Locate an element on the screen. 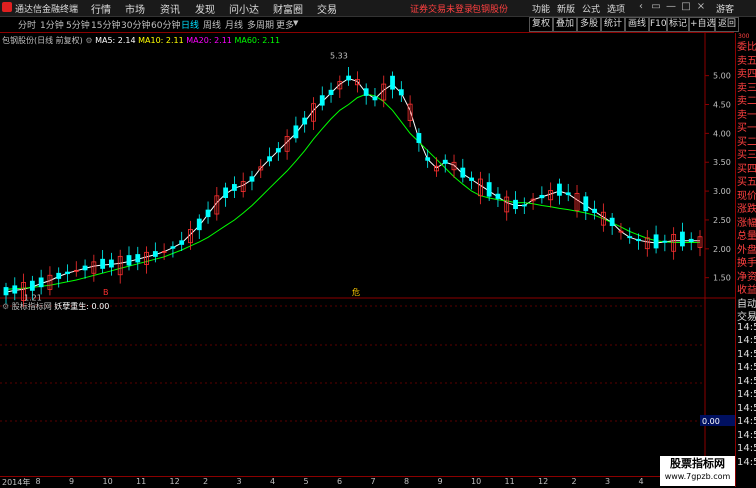 This screenshot has height=488, width=756. login-notice: 证券交易未登录 is located at coordinates (441, 8).